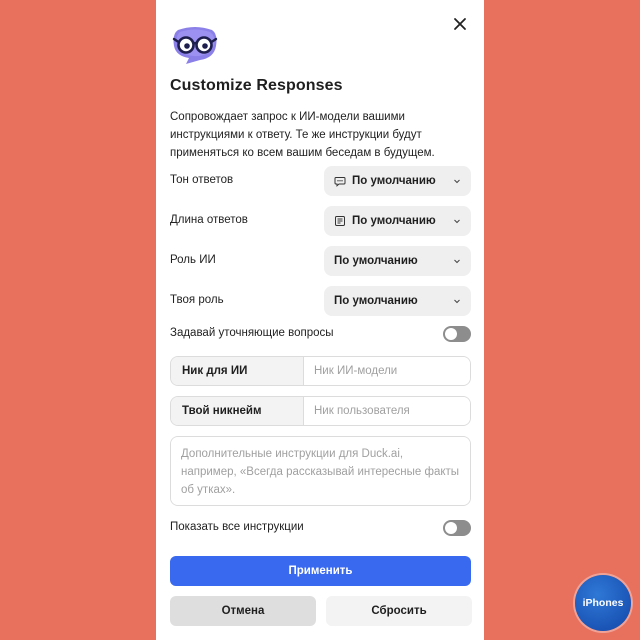 The width and height of the screenshot is (640, 640). I want to click on chat-bubble-icon, so click(340, 181).